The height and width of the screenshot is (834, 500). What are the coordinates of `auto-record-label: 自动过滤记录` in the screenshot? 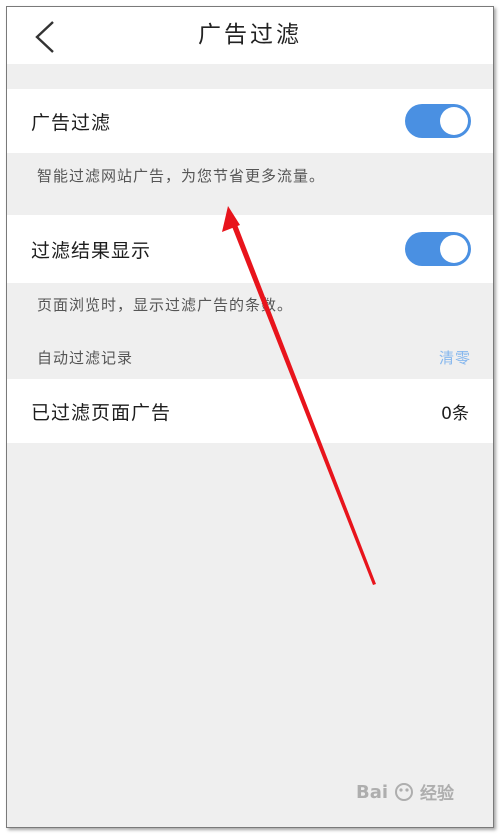 It's located at (85, 358).